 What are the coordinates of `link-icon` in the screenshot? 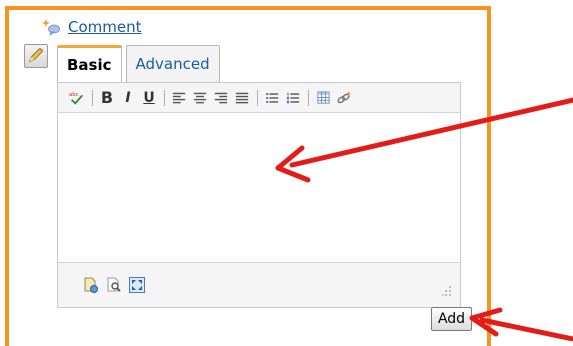 It's located at (344, 98).